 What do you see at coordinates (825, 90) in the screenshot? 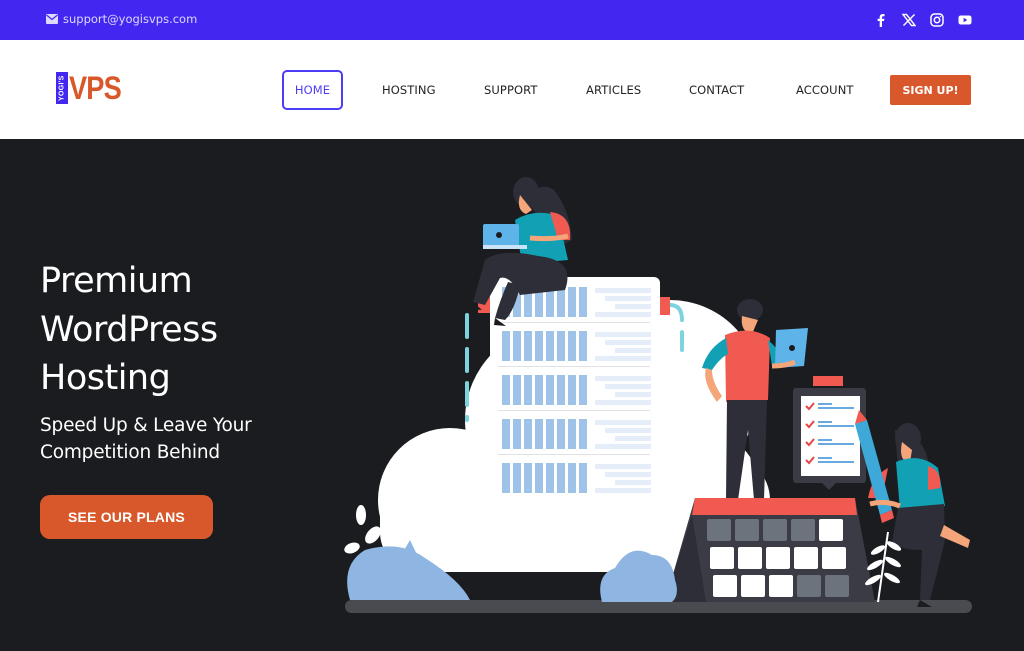
I see `nav-account: ACCOUNT` at bounding box center [825, 90].